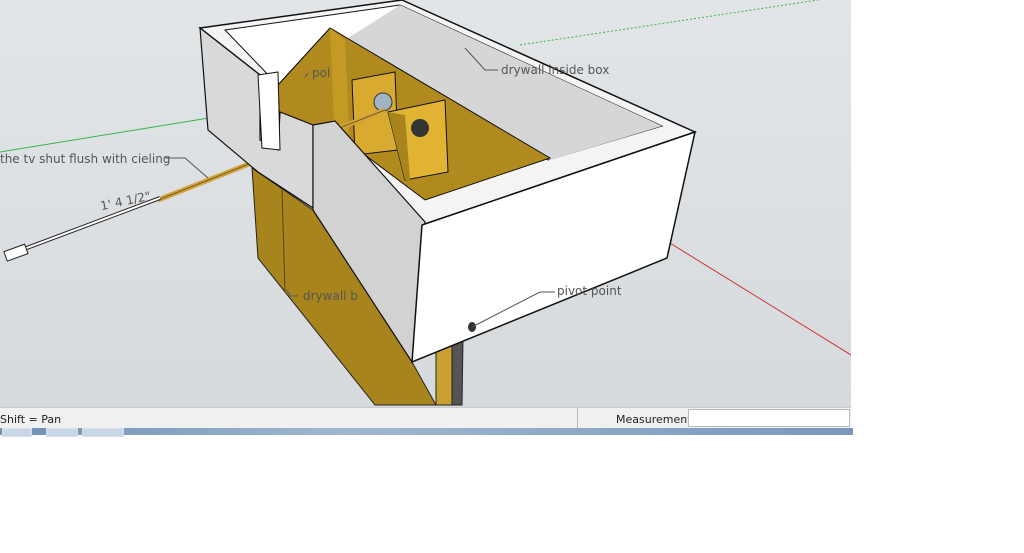 This screenshot has width=1024, height=553. What do you see at coordinates (108, 134) in the screenshot?
I see `green-axis` at bounding box center [108, 134].